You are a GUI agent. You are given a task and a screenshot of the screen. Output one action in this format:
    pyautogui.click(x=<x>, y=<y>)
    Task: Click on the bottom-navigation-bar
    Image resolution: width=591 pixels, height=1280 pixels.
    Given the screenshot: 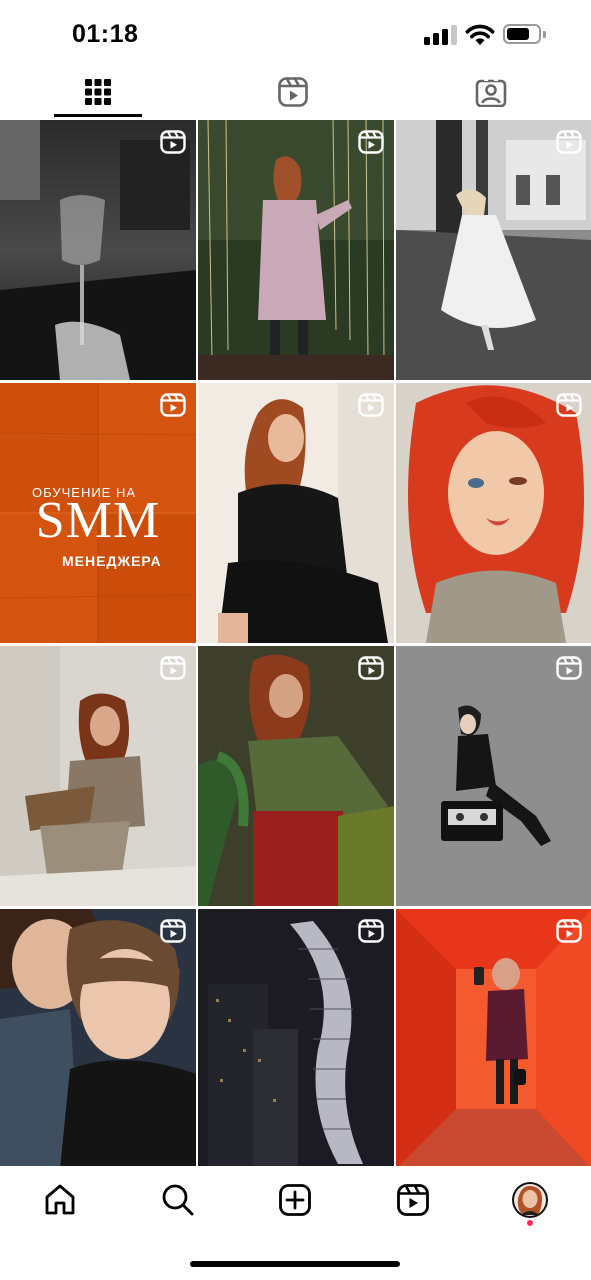 What is the action you would take?
    pyautogui.click(x=295, y=1201)
    